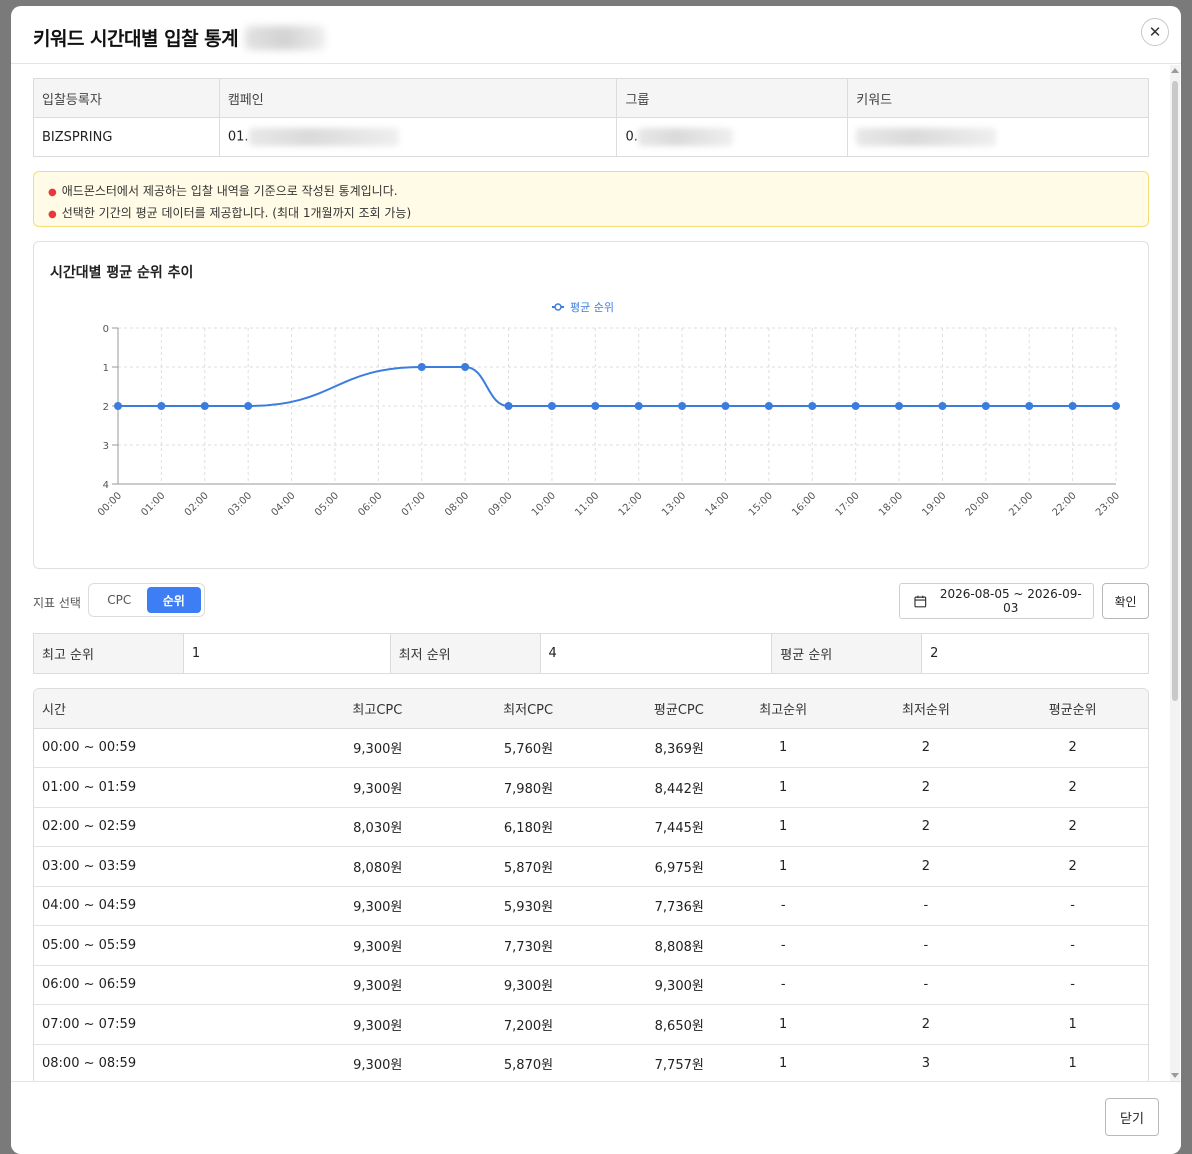  What do you see at coordinates (1010, 601) in the screenshot?
I see `date-range-text: 2026-08-05 ~ 2026-09-03` at bounding box center [1010, 601].